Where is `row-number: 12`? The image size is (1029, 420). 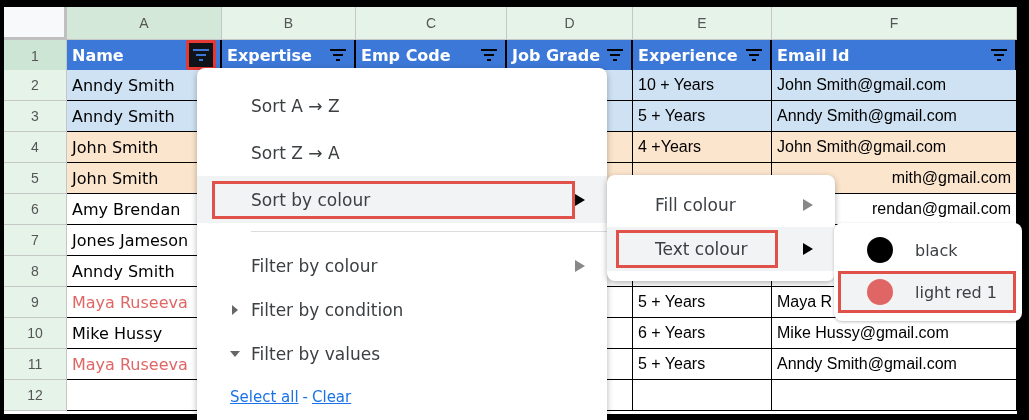 row-number: 12 is located at coordinates (35, 395).